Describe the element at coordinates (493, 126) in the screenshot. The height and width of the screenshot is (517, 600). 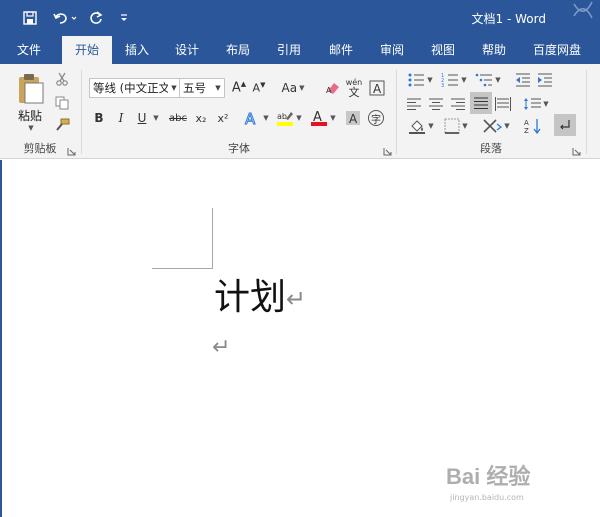
I see `chinese-layout-icon` at that location.